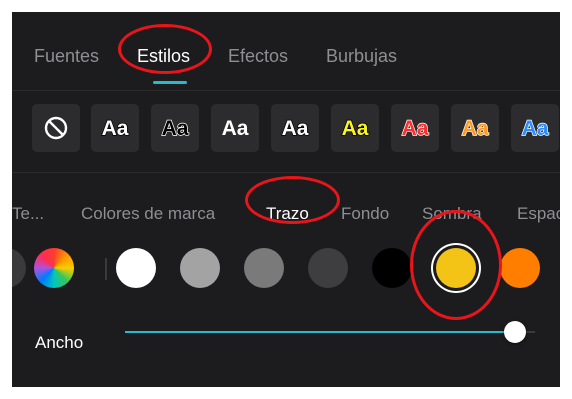  Describe the element at coordinates (538, 214) in the screenshot. I see `subtab-espaciado: Espac` at that location.